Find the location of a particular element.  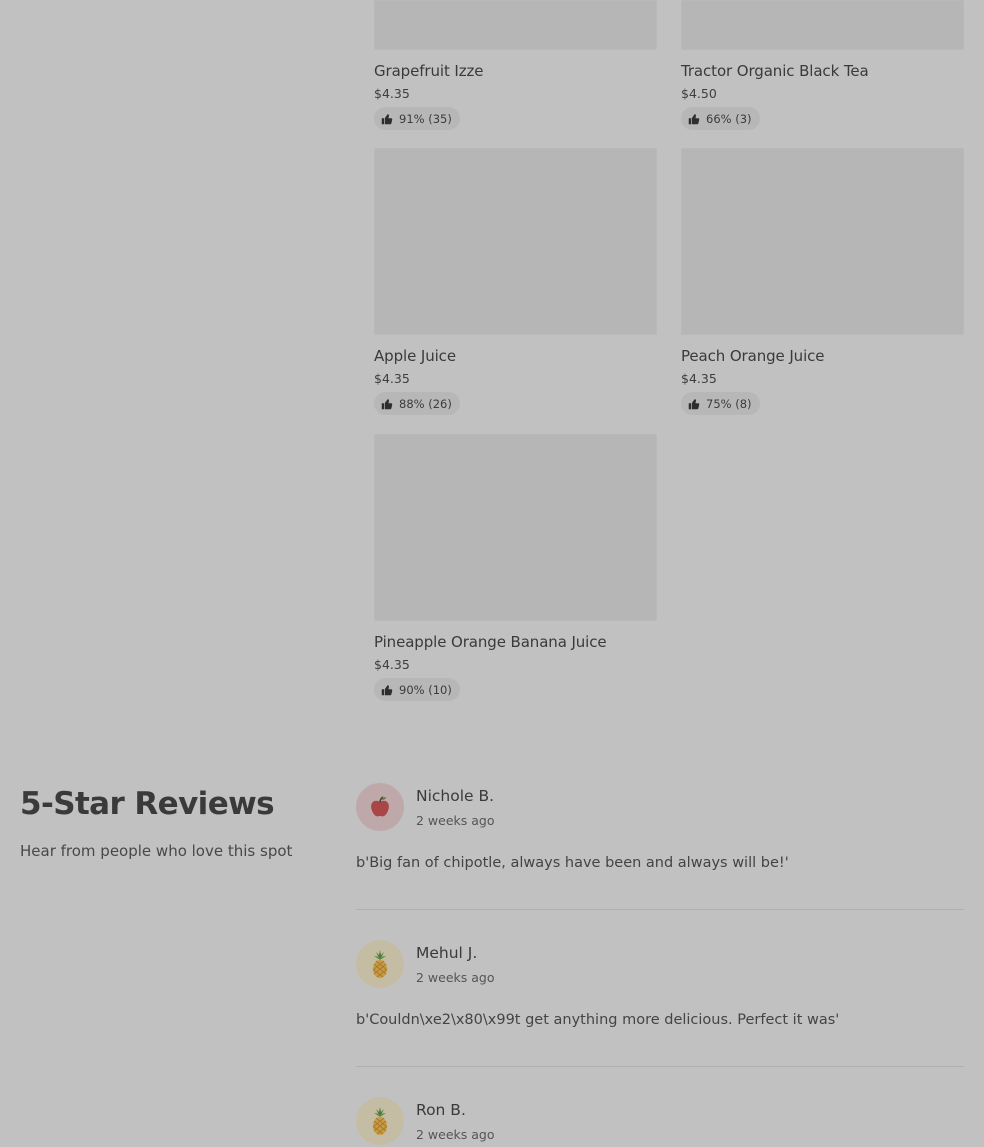

rating-text: 66% (3) is located at coordinates (729, 118).